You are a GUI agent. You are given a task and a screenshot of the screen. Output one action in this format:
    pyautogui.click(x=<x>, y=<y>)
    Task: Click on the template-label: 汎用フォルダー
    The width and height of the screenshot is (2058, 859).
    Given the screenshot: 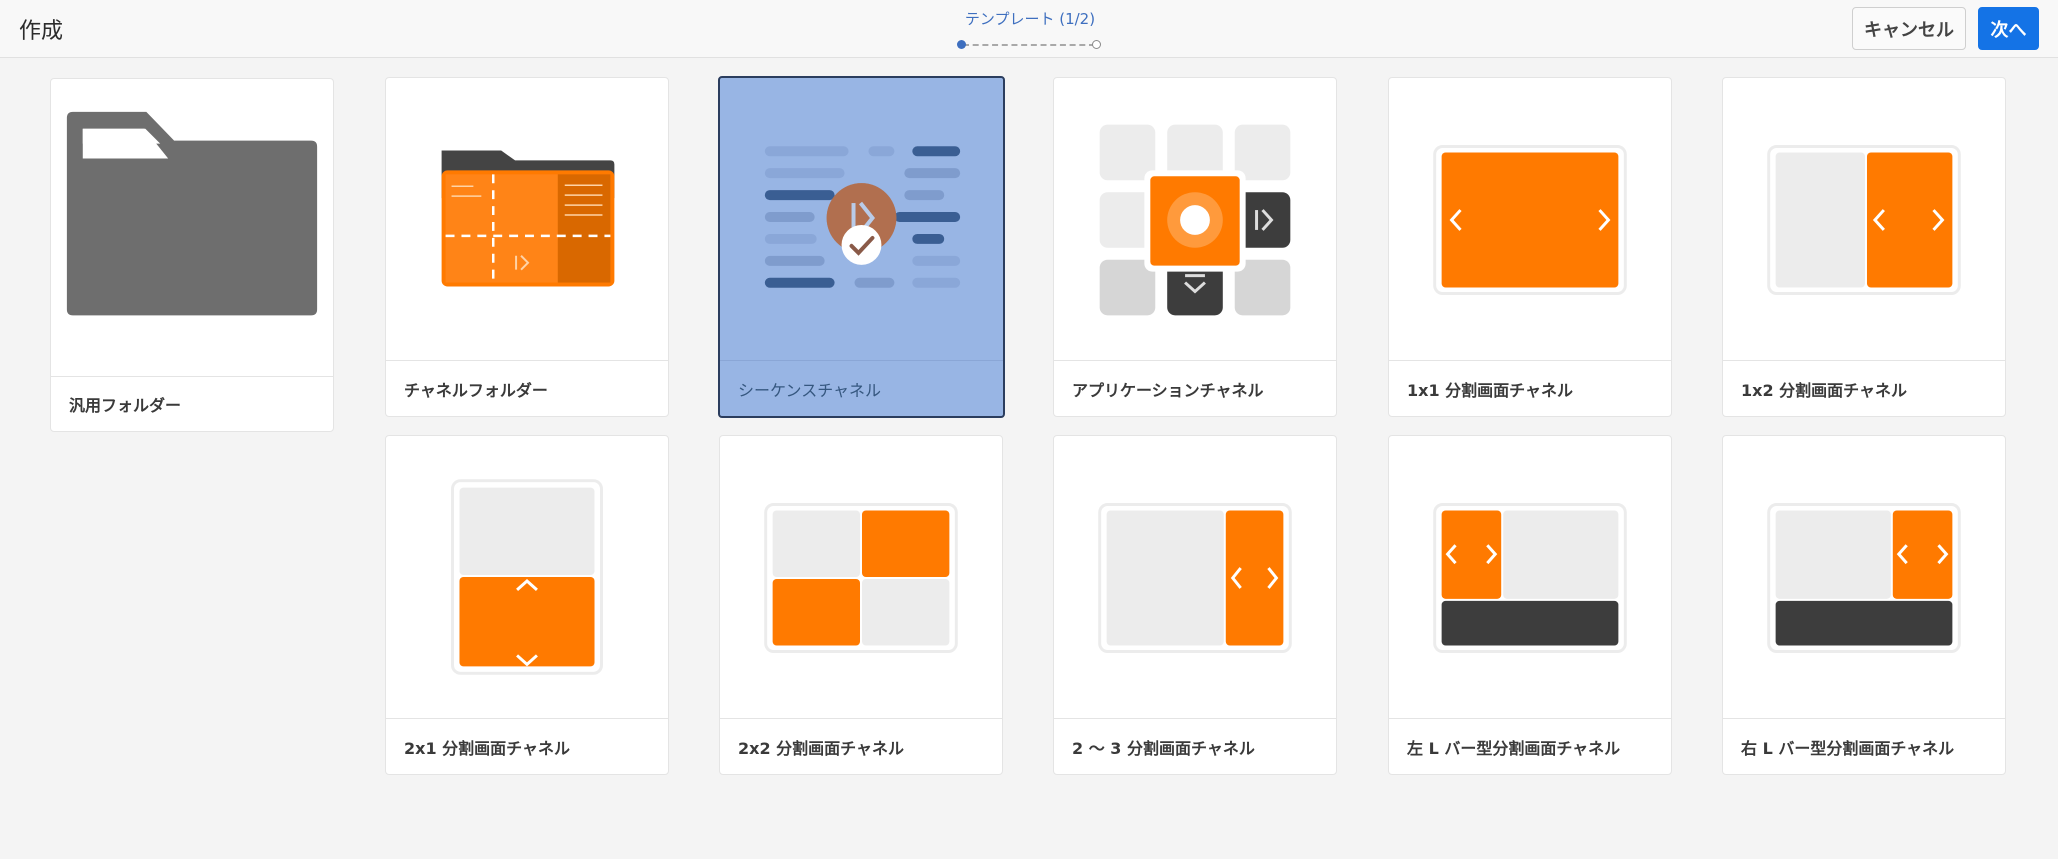 What is the action you would take?
    pyautogui.click(x=192, y=403)
    